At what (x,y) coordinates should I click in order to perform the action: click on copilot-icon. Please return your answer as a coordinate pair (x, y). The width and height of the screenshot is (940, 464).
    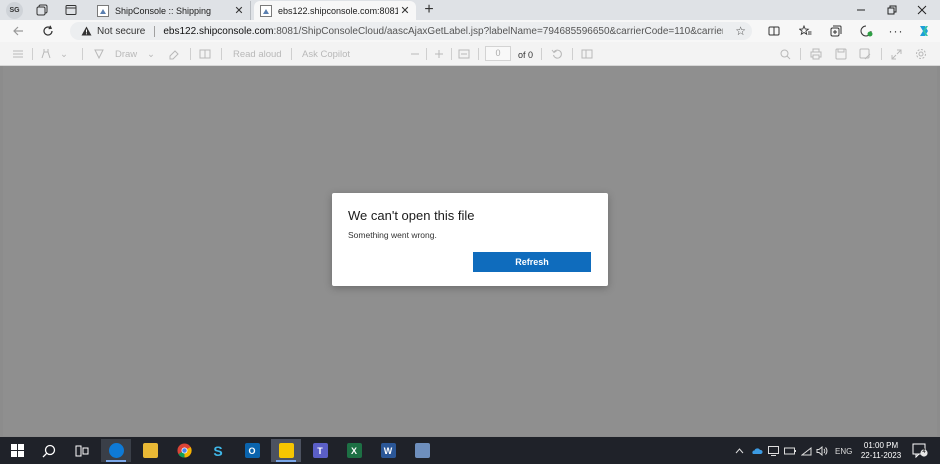
    Looking at the image, I should click on (924, 31).